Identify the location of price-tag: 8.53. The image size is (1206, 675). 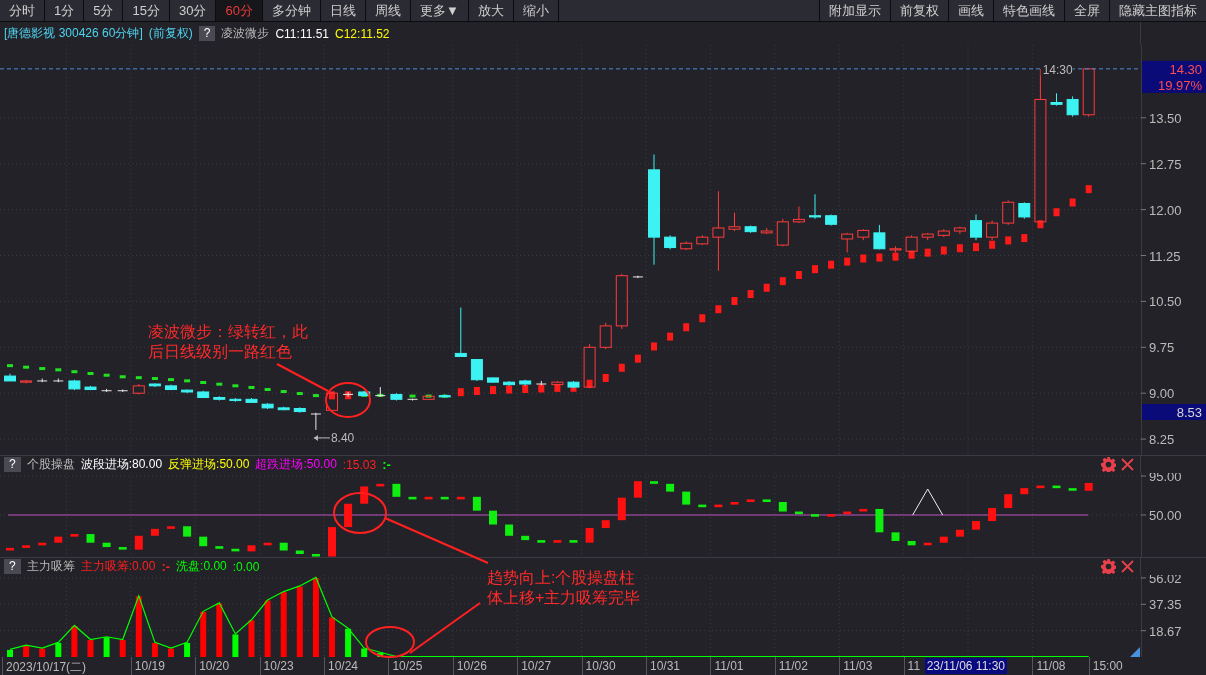
(1174, 412).